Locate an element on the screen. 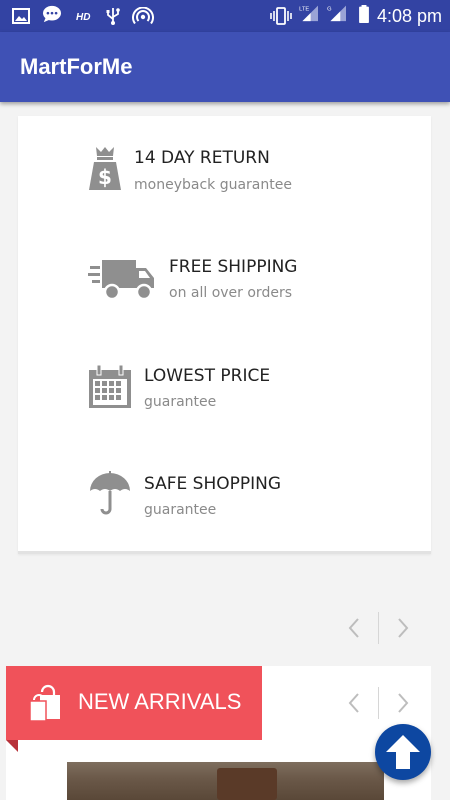 Image resolution: width=450 pixels, height=800 pixels. battery-icon is located at coordinates (364, 14).